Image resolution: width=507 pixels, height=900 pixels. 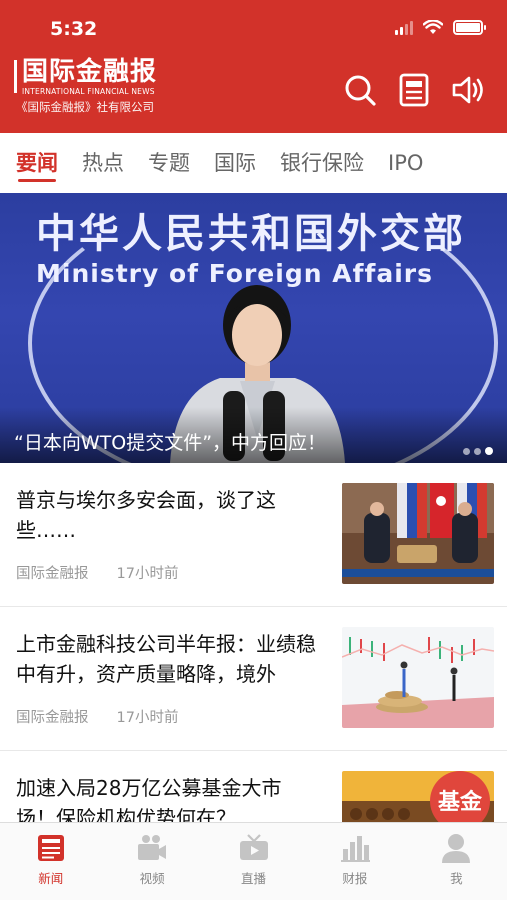 I want to click on signal-icon, so click(x=404, y=27).